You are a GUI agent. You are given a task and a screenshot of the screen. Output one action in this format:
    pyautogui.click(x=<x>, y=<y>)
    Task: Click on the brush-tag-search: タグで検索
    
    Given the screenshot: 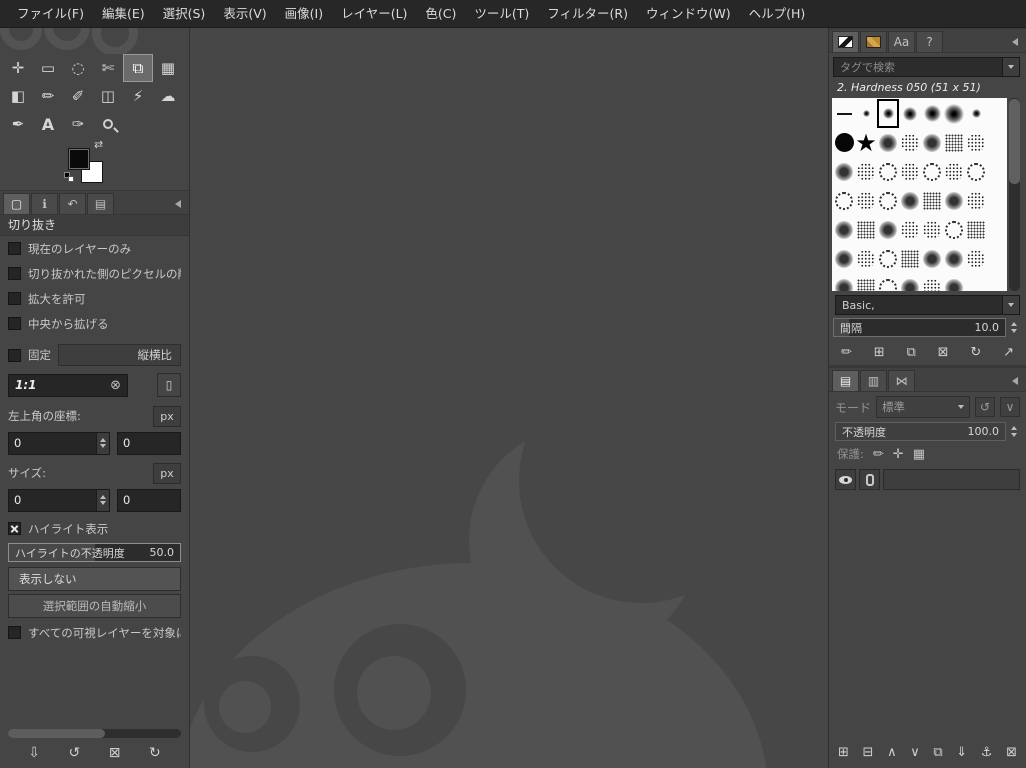 What is the action you would take?
    pyautogui.click(x=926, y=67)
    